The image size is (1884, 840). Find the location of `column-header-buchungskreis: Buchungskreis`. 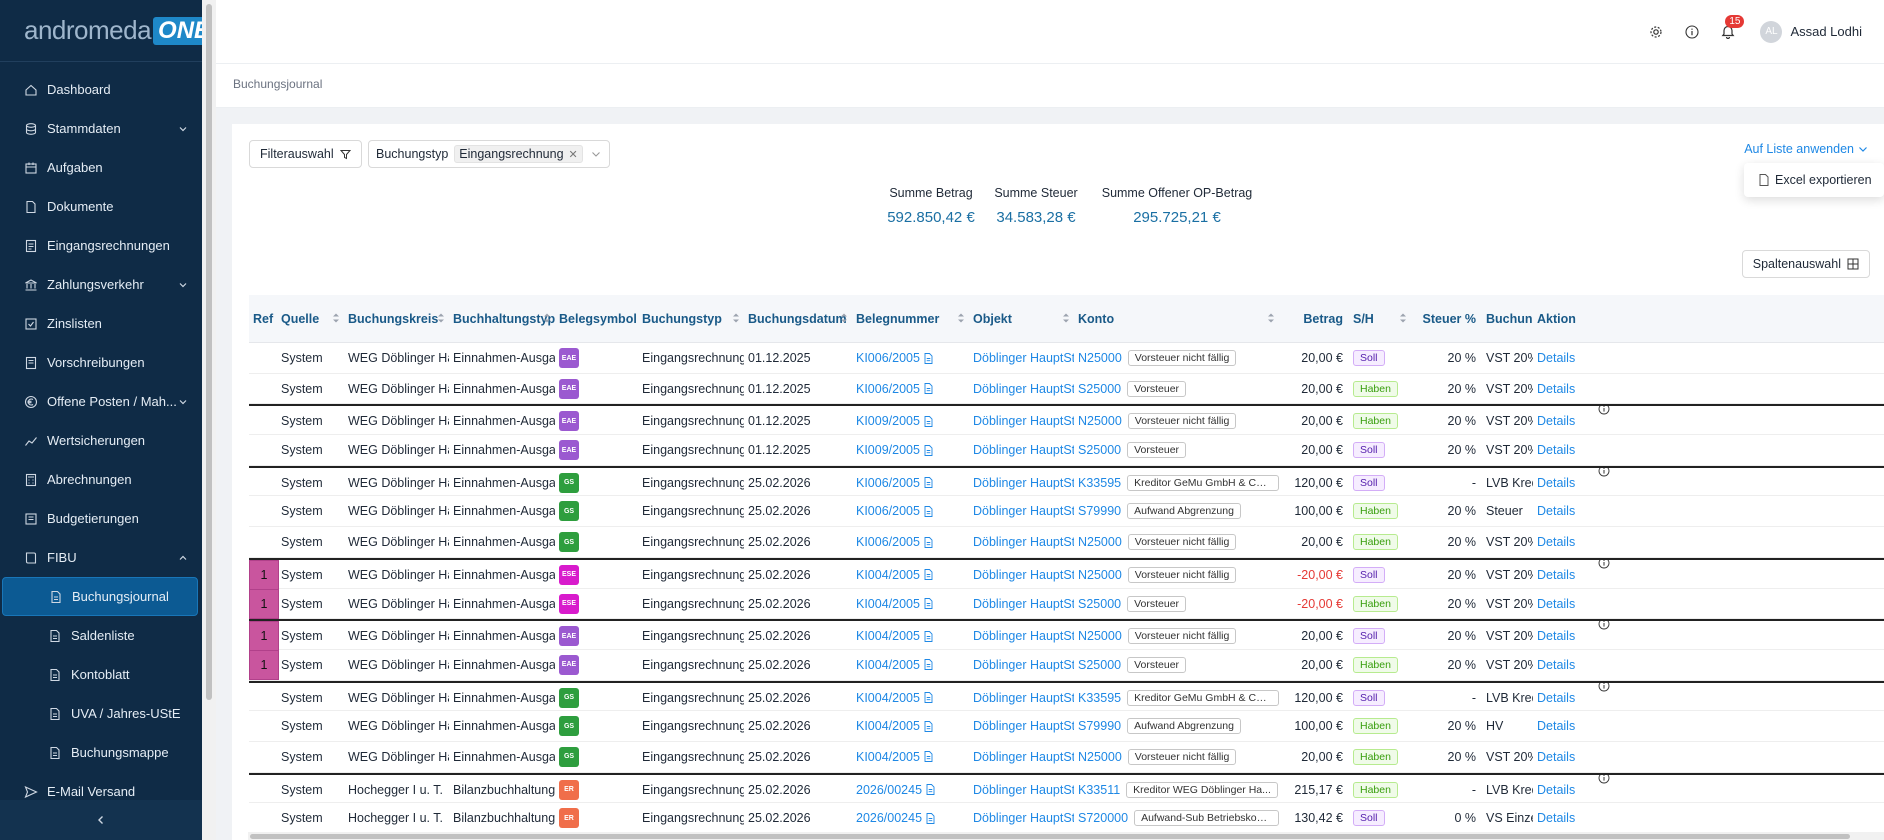

column-header-buchungskreis: Buchungskreis is located at coordinates (396, 319).